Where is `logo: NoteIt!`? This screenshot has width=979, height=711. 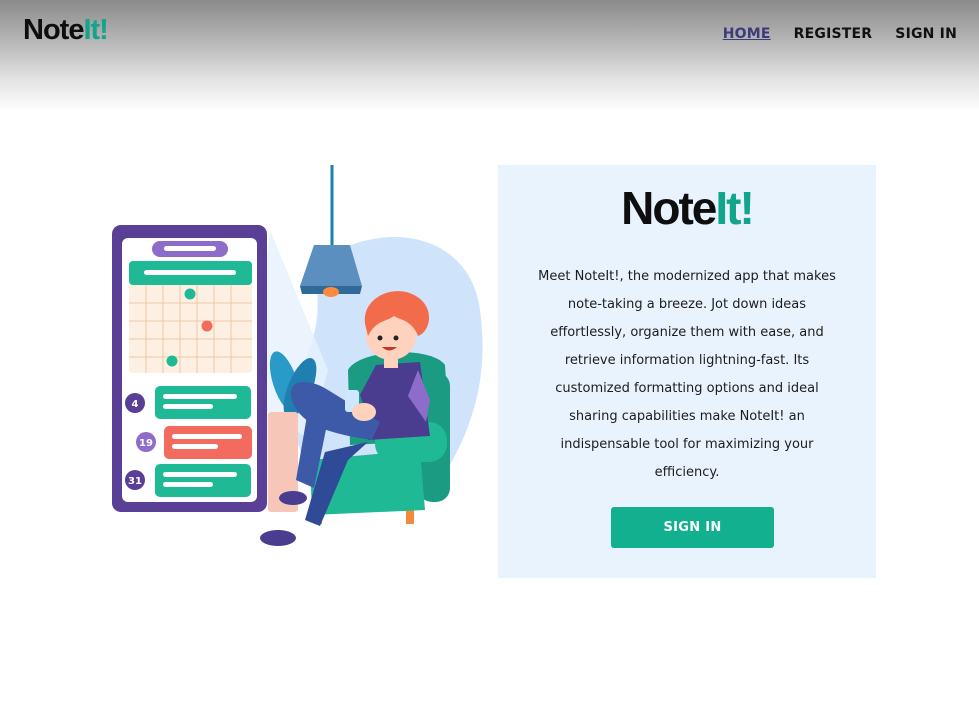 logo: NoteIt! is located at coordinates (66, 30).